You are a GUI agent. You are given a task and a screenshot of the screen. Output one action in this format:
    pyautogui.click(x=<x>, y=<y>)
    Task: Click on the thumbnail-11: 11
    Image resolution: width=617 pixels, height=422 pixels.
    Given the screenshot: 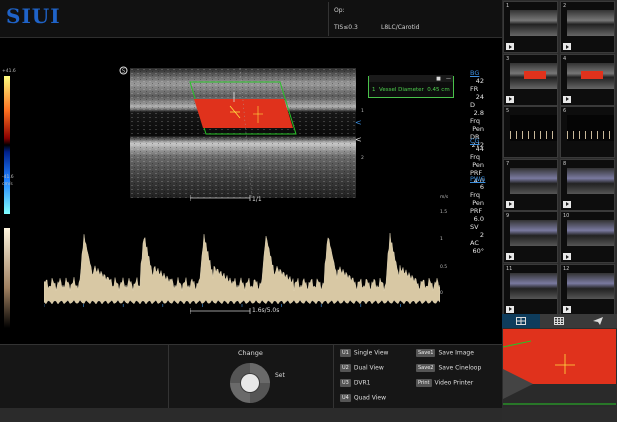 What is the action you would take?
    pyautogui.click(x=530, y=289)
    